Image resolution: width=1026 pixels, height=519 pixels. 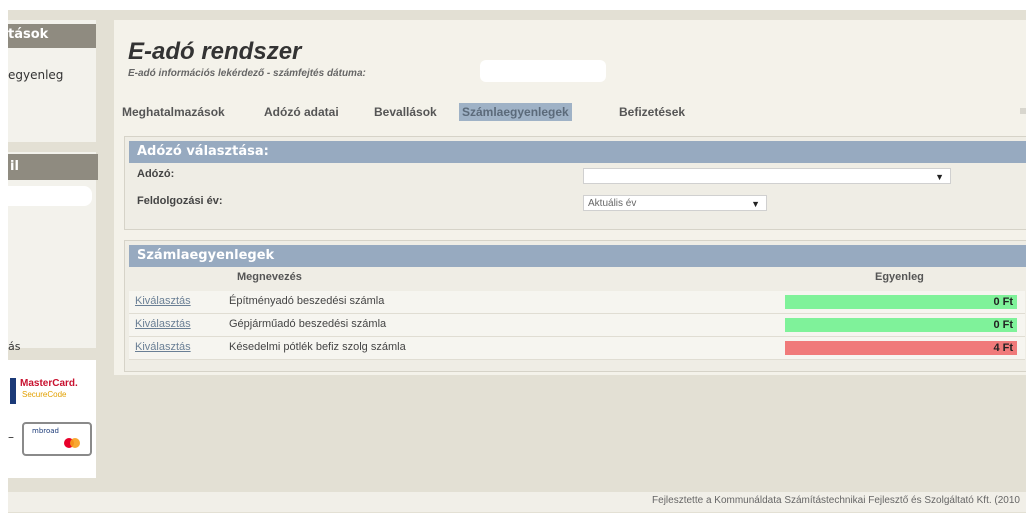 I want to click on sidebar-section-header: tások, so click(x=52, y=36).